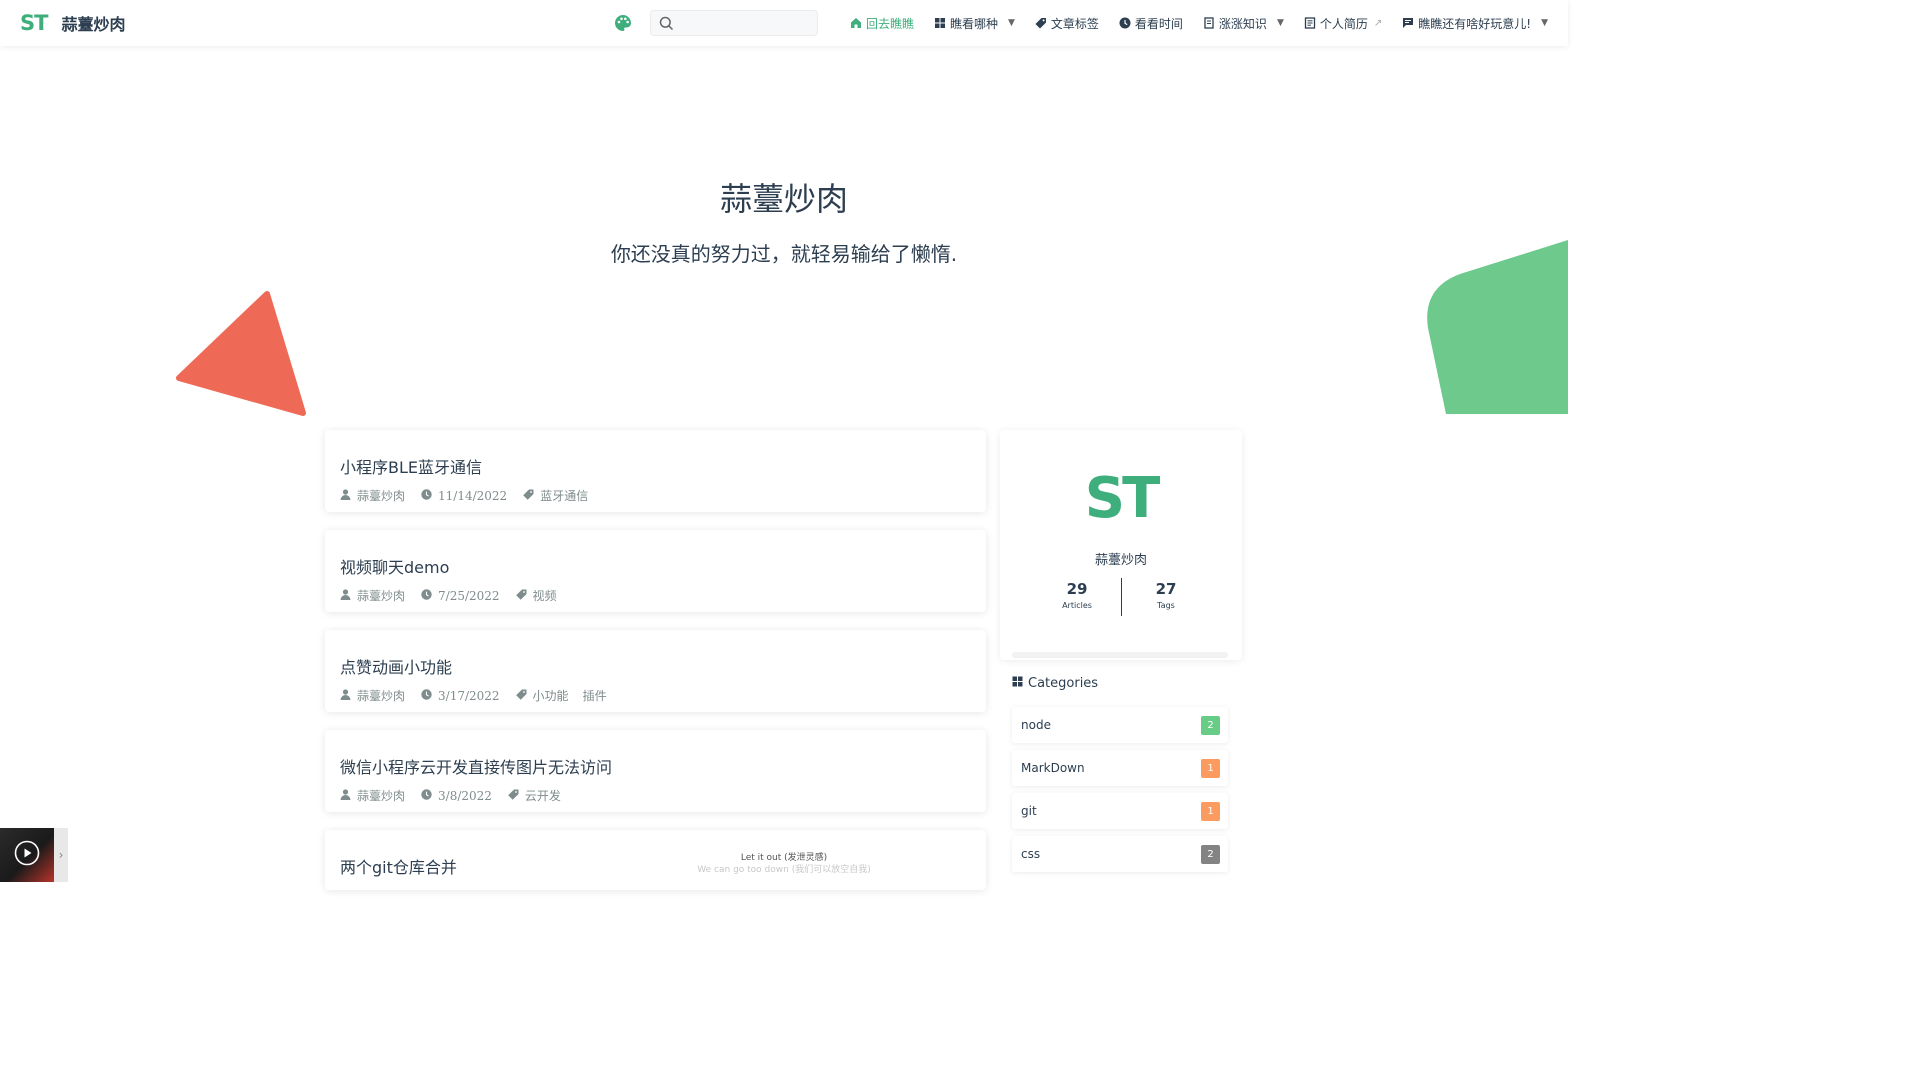 This screenshot has height=1080, width=1920. I want to click on nav-tags-label: 文章标签, so click(1074, 23).